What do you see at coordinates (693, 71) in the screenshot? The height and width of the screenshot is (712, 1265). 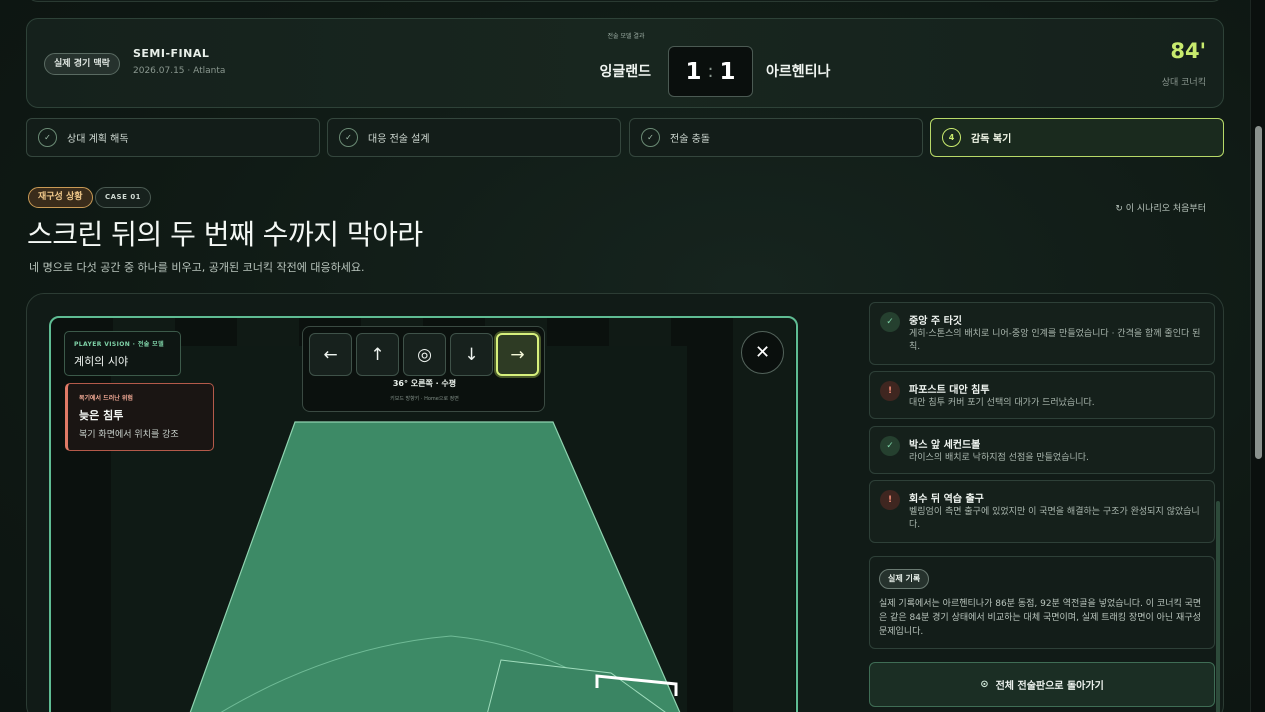 I see `home-score: 1` at bounding box center [693, 71].